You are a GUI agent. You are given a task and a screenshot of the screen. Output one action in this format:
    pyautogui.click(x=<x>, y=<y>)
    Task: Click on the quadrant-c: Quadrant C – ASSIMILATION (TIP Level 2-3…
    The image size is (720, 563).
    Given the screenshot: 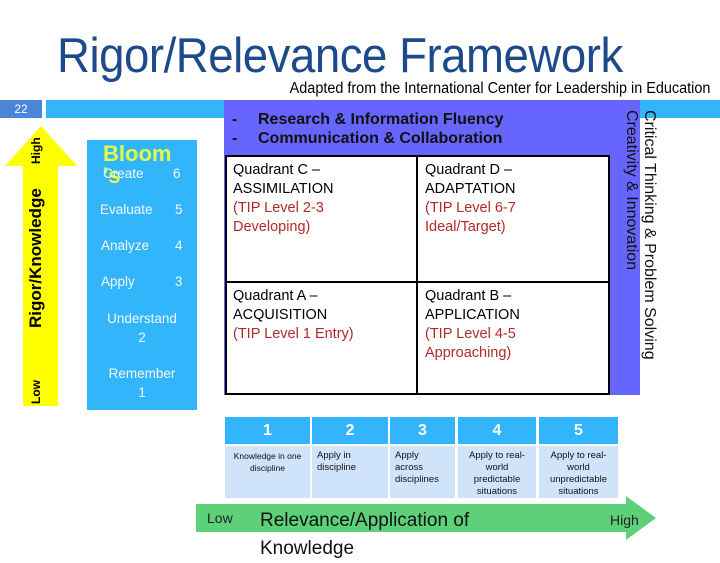 What is the action you would take?
    pyautogui.click(x=283, y=198)
    